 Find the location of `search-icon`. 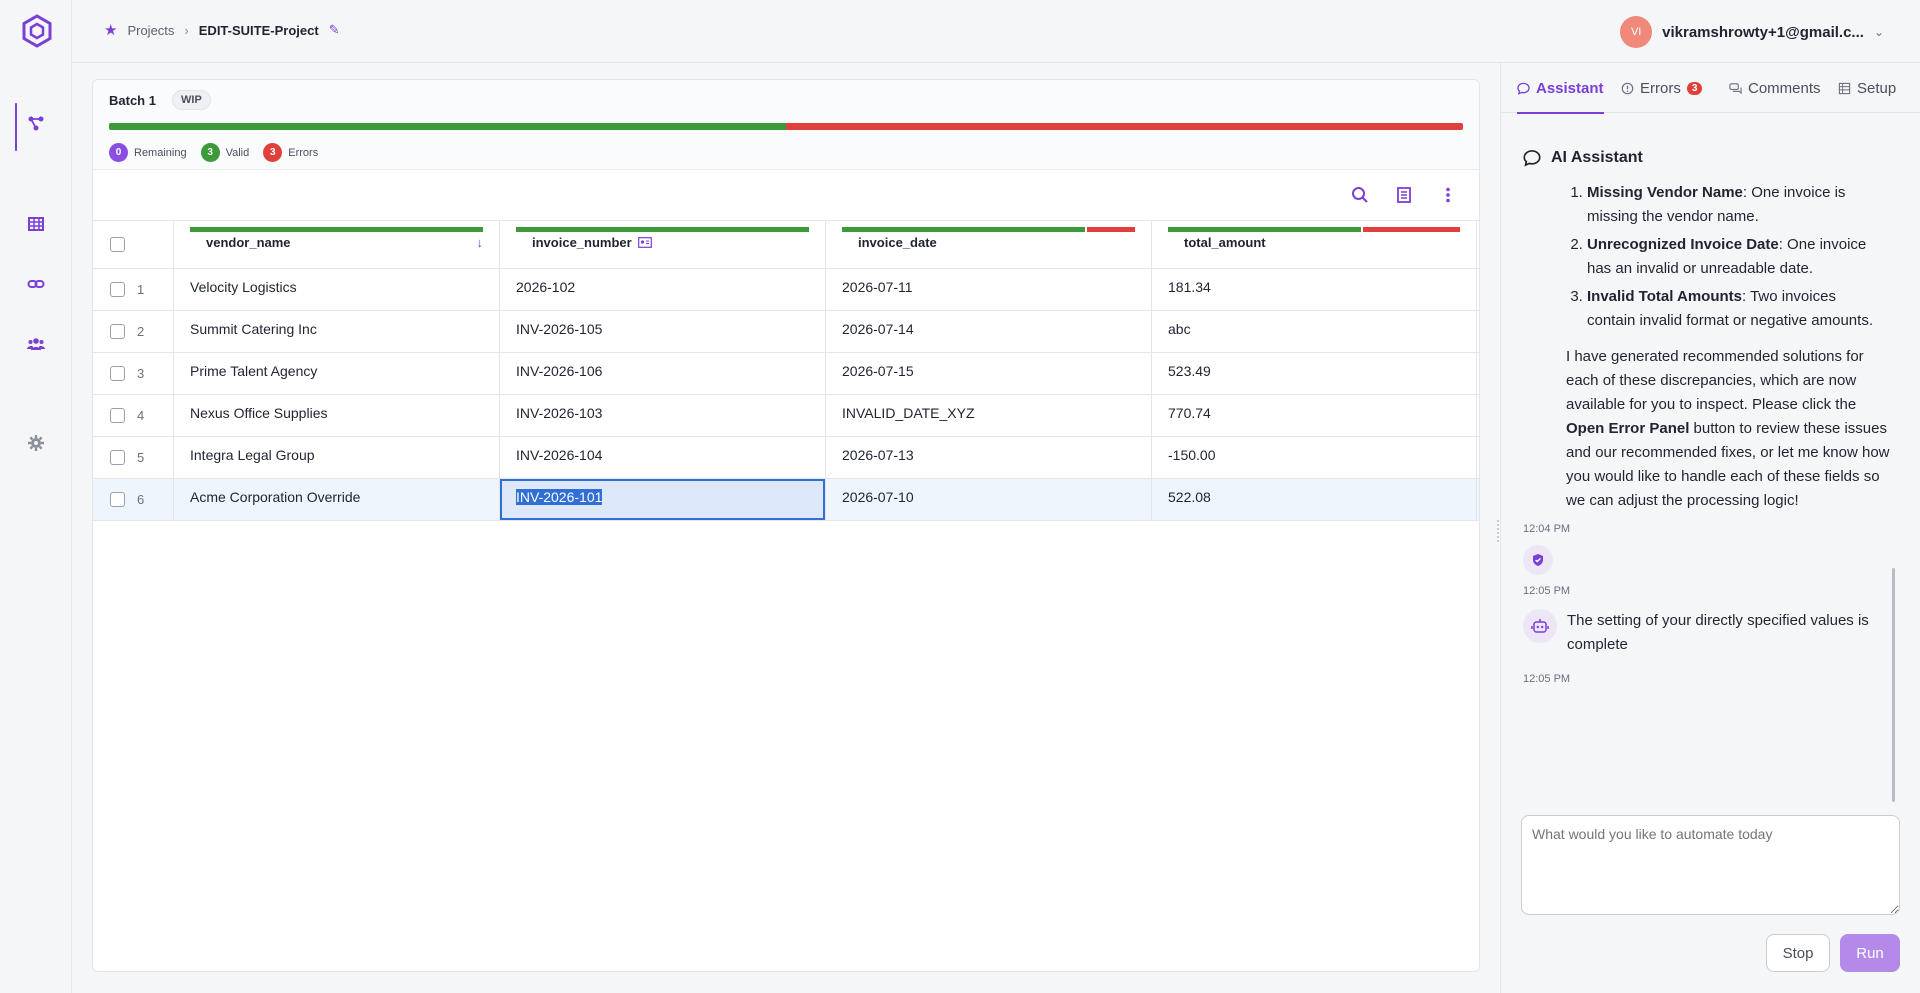

search-icon is located at coordinates (1360, 195).